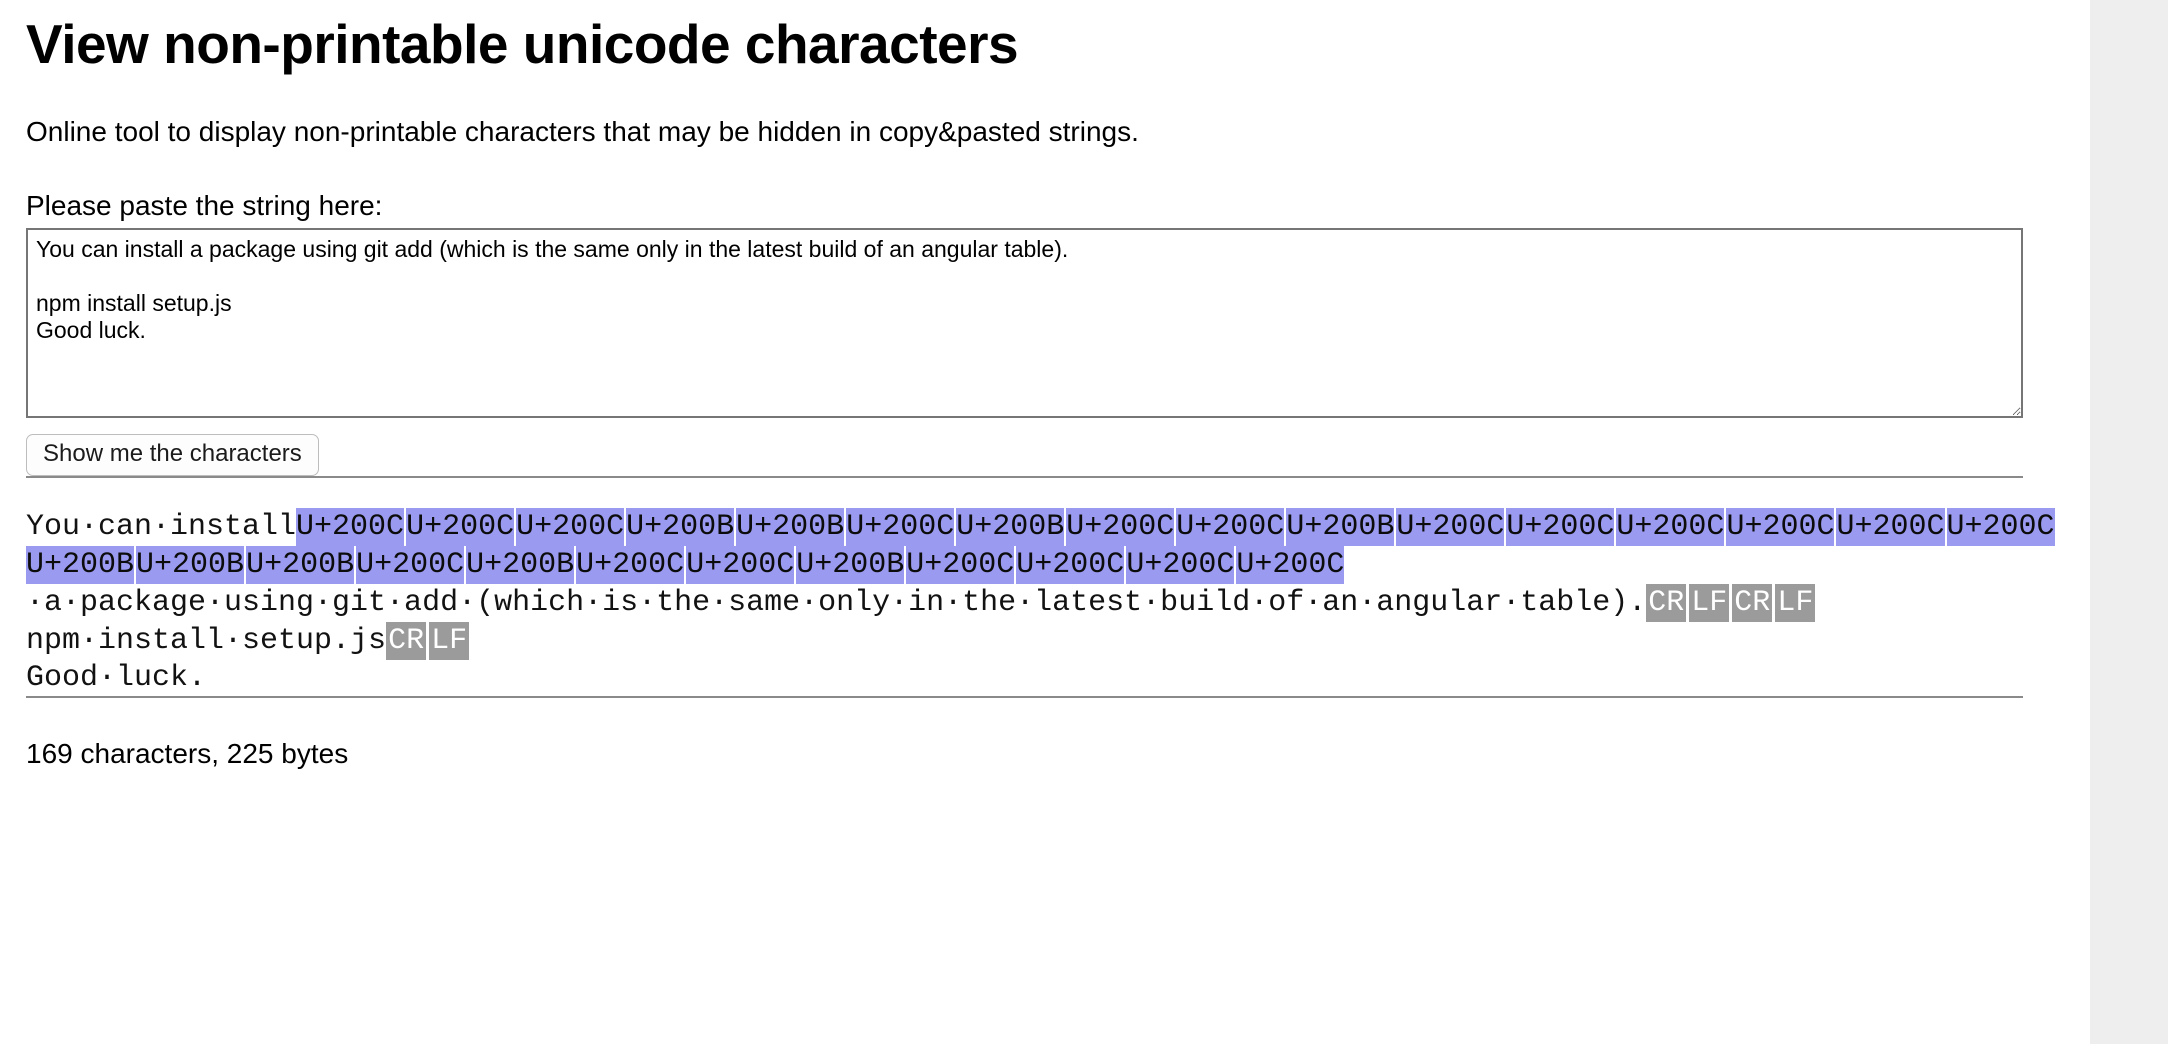 The height and width of the screenshot is (1044, 2168). I want to click on paste-field-label: Please paste the string here:, so click(204, 205).